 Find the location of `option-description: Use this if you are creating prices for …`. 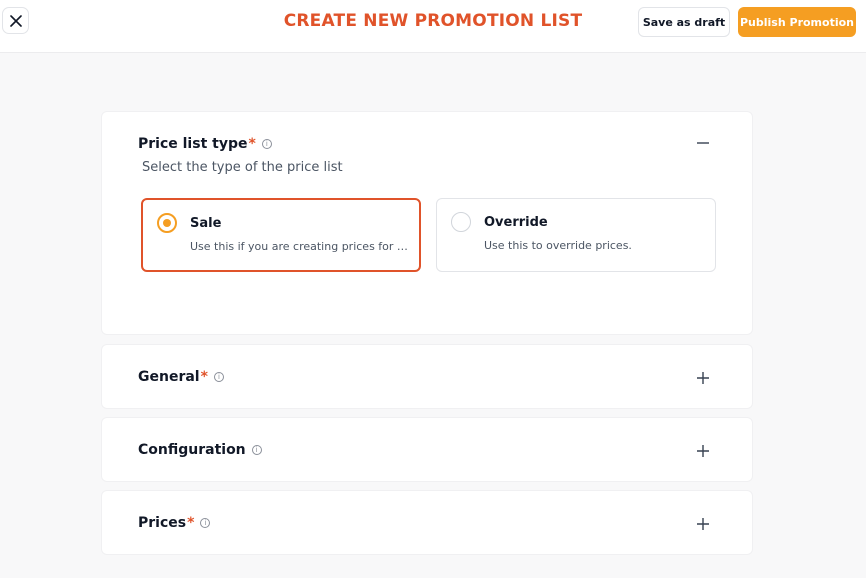

option-description: Use this if you are creating prices for … is located at coordinates (301, 246).